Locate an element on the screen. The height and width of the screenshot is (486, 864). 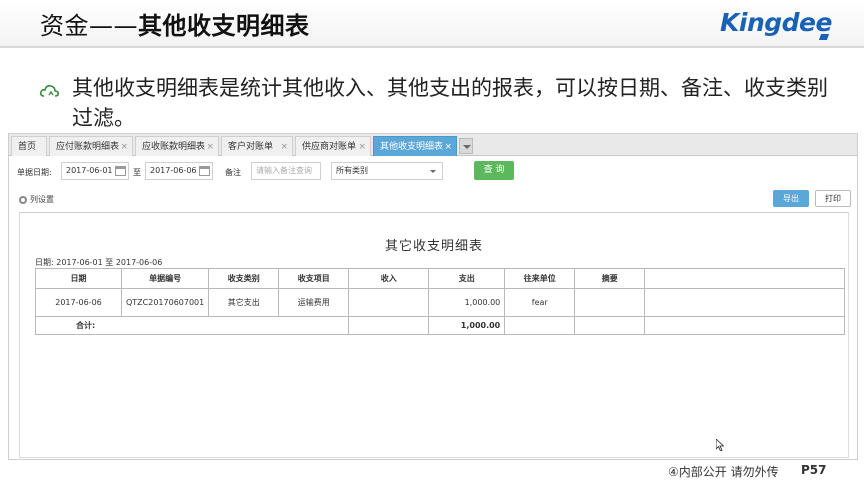
tab-label: 应收账款明细表 is located at coordinates (174, 147).